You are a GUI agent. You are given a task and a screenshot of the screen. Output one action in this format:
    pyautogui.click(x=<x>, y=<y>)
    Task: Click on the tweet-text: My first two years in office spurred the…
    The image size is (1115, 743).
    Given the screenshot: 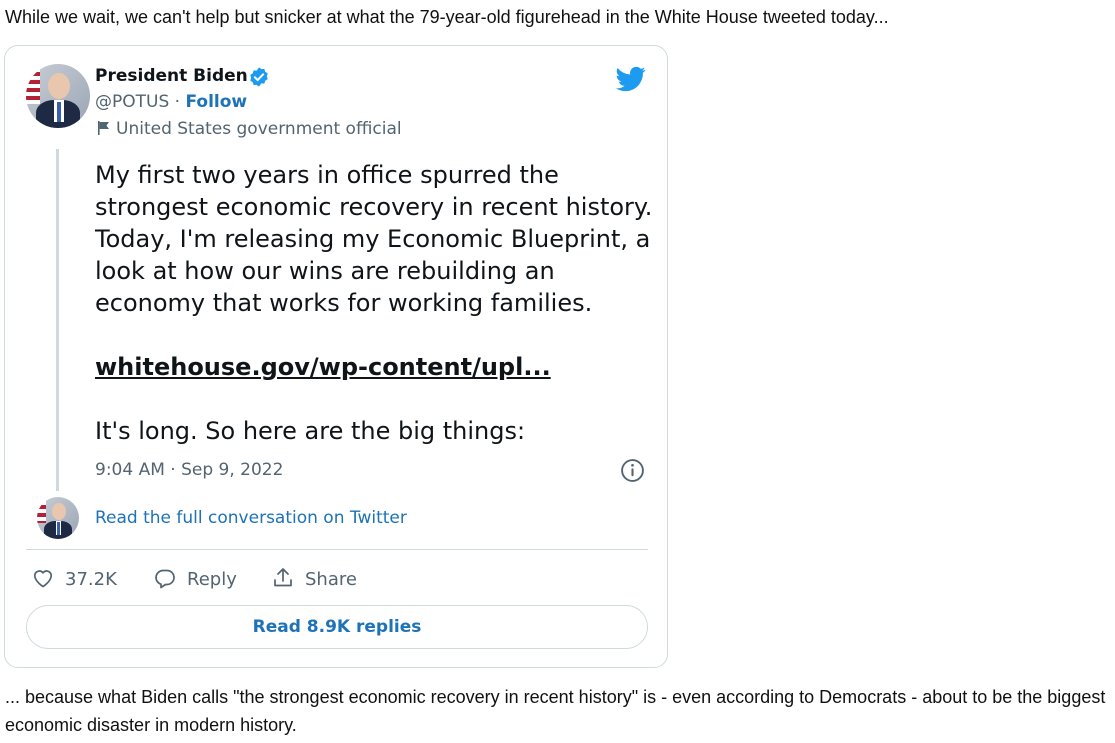 What is the action you would take?
    pyautogui.click(x=374, y=239)
    